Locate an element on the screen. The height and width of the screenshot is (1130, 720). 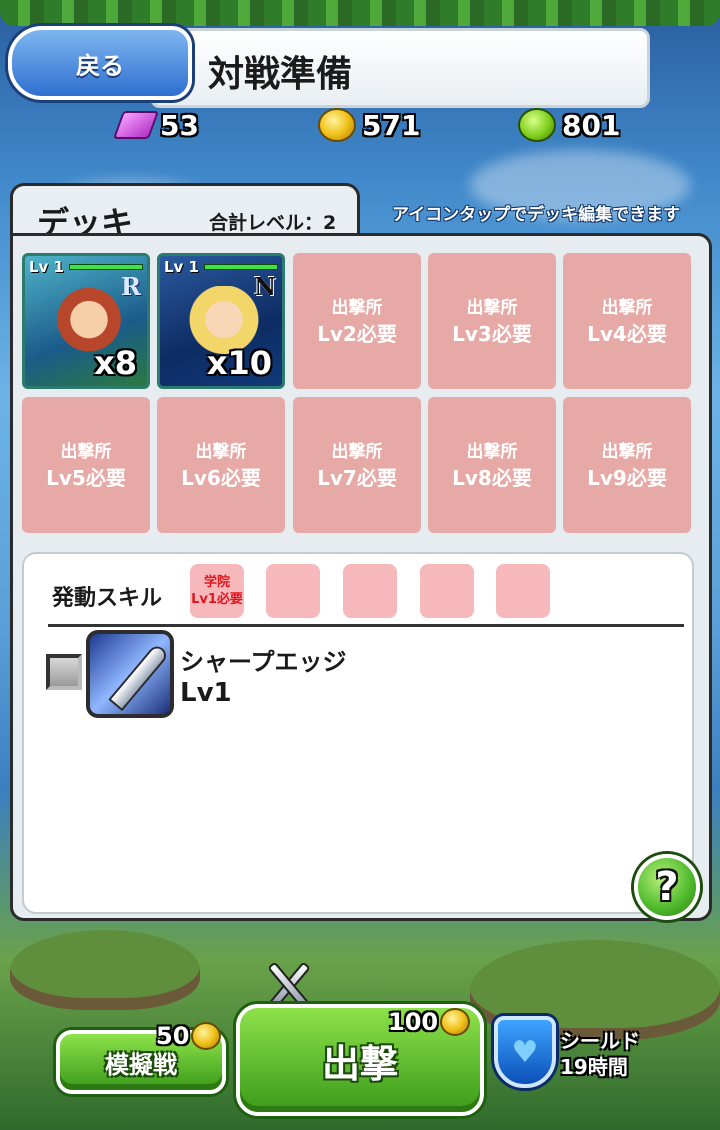
coin-counter: 571 is located at coordinates (369, 125).